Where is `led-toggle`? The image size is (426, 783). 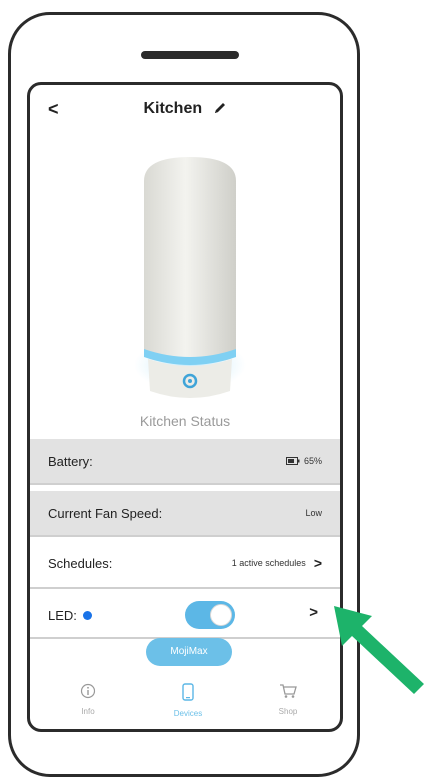 led-toggle is located at coordinates (210, 615).